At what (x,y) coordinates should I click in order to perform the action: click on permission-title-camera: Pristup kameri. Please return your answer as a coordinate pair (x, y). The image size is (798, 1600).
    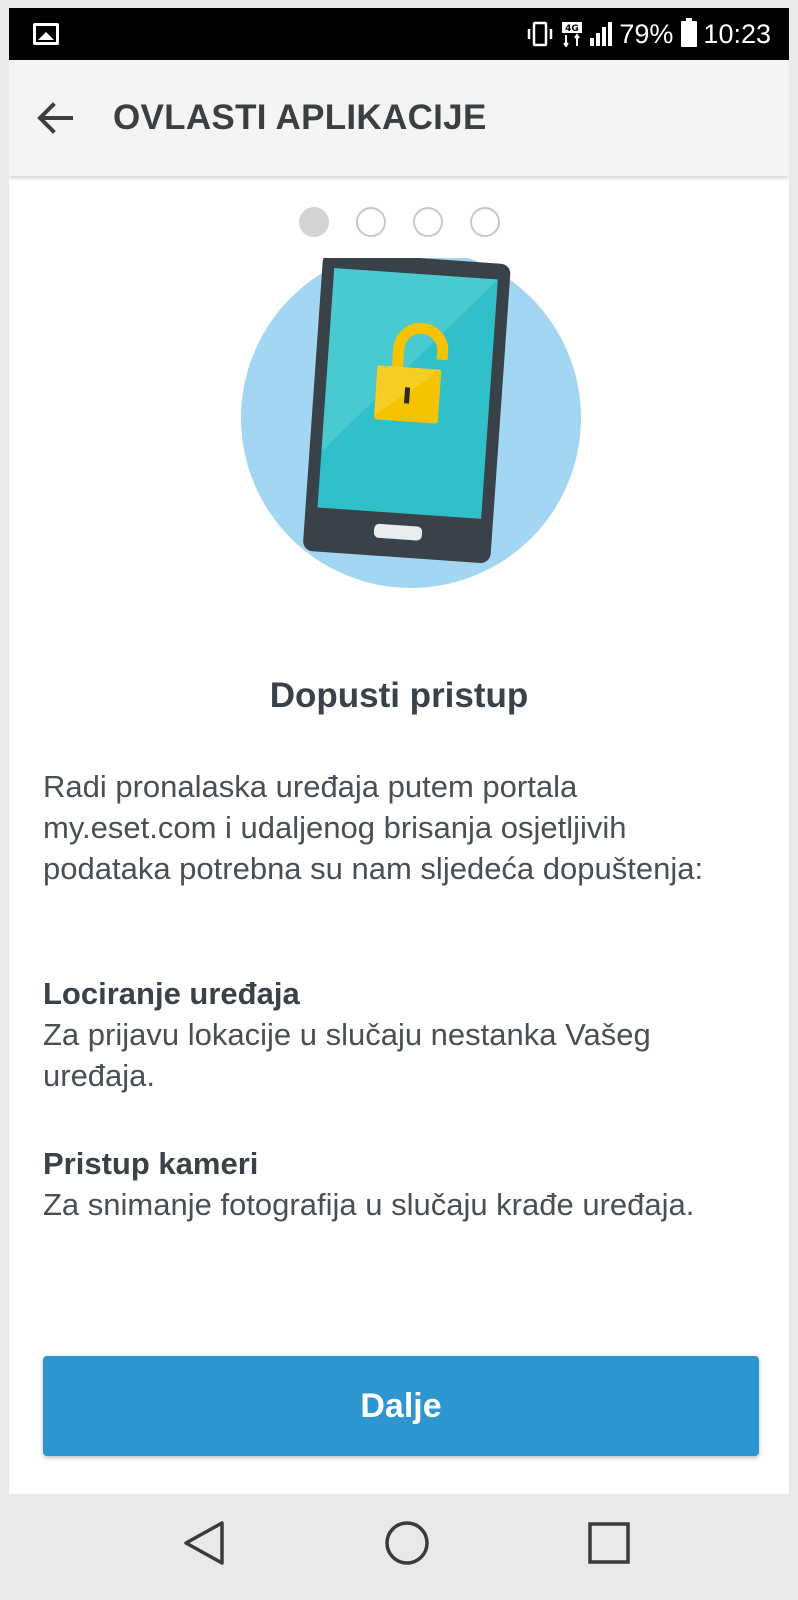
    Looking at the image, I should click on (151, 1163).